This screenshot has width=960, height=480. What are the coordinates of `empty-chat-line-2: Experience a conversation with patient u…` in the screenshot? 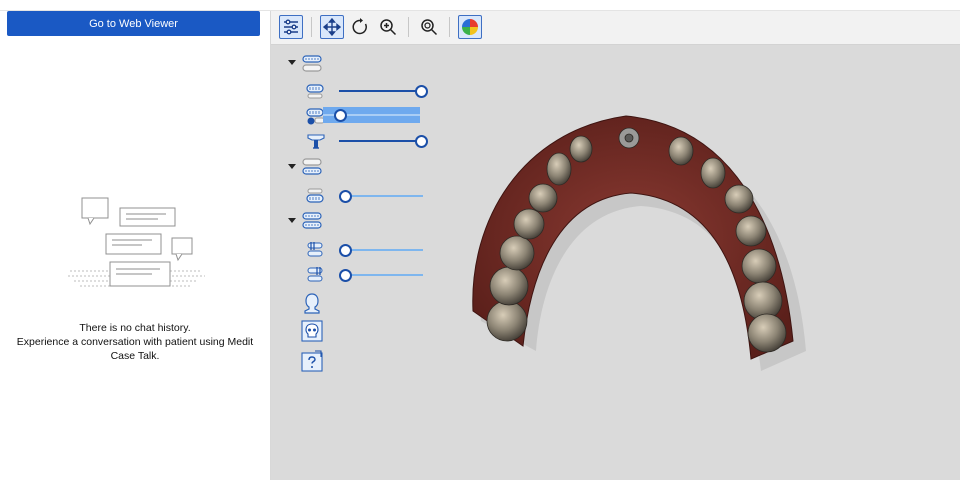 It's located at (135, 342).